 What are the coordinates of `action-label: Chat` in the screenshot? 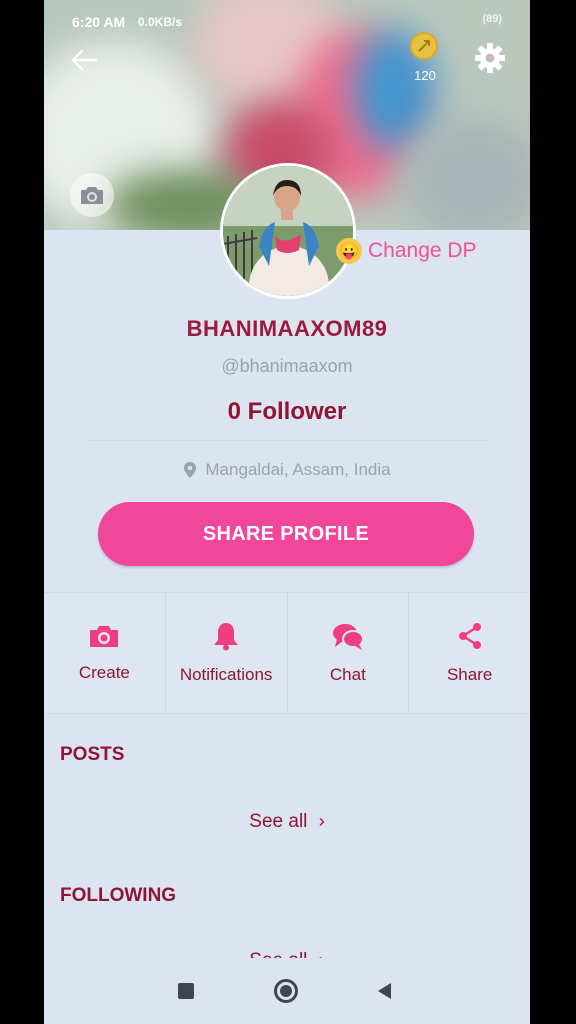 It's located at (347, 674).